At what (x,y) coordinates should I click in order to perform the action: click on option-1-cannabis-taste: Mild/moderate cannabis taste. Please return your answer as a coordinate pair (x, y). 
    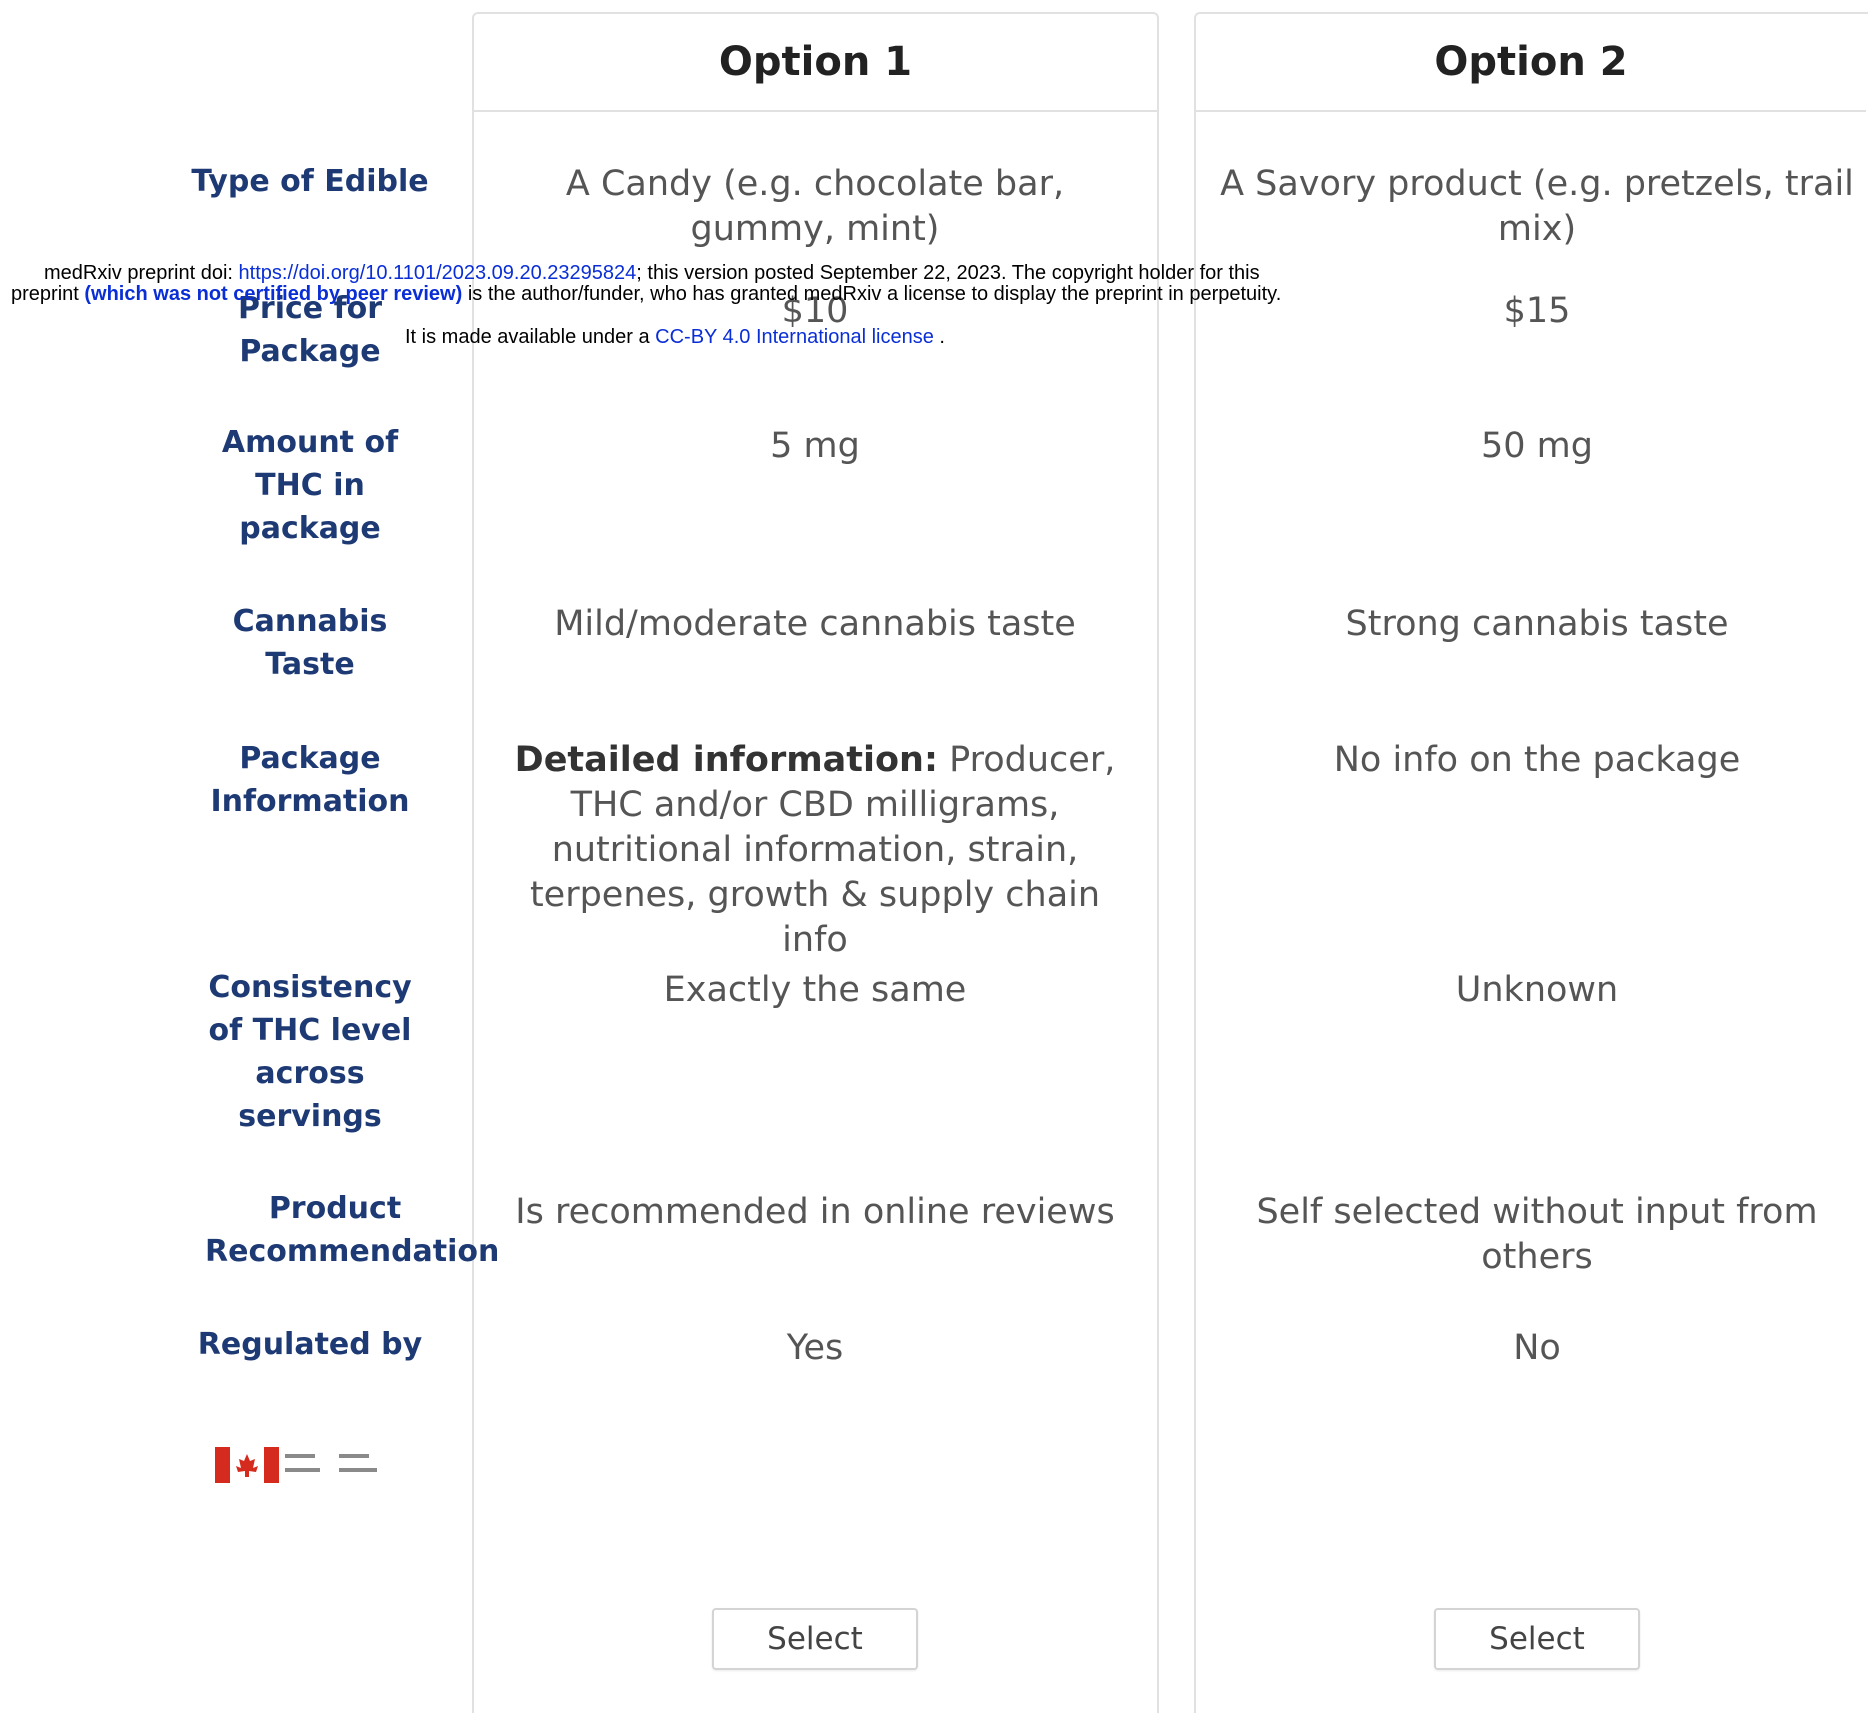
    Looking at the image, I should click on (815, 624).